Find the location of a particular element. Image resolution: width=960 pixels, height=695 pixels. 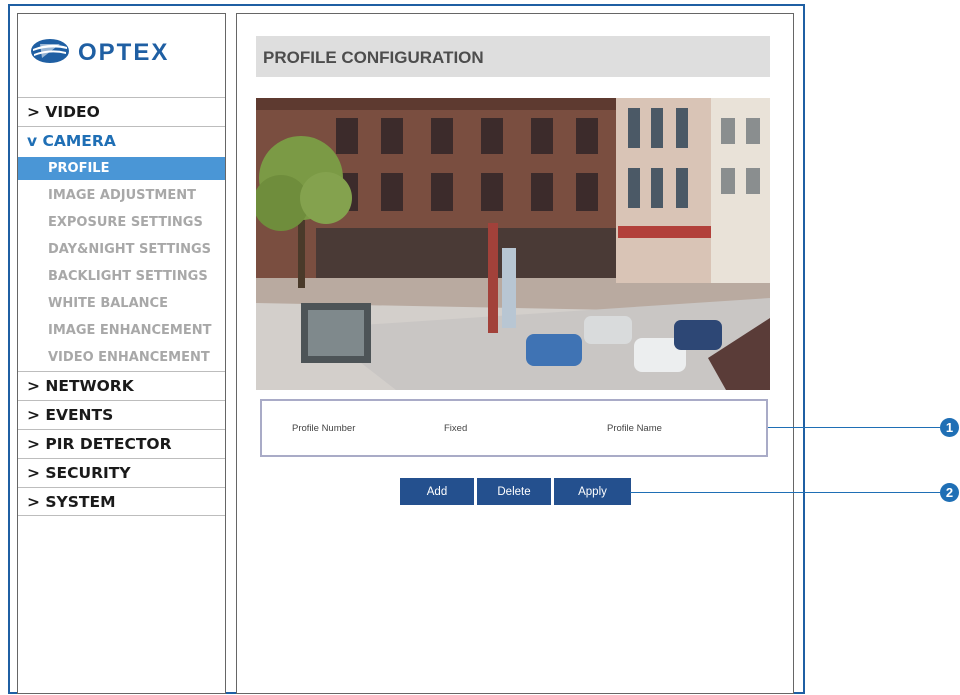

sidebar-subitem-exposure-settings: EXPOSURE SETTINGS is located at coordinates (121, 222).